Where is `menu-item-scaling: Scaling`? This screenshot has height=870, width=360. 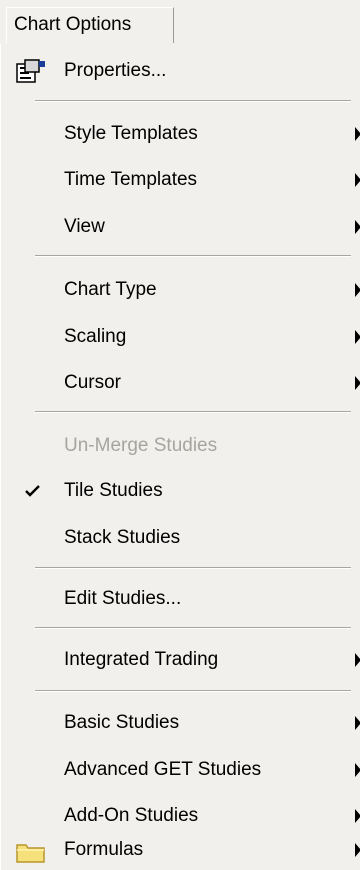
menu-item-scaling: Scaling is located at coordinates (180, 337).